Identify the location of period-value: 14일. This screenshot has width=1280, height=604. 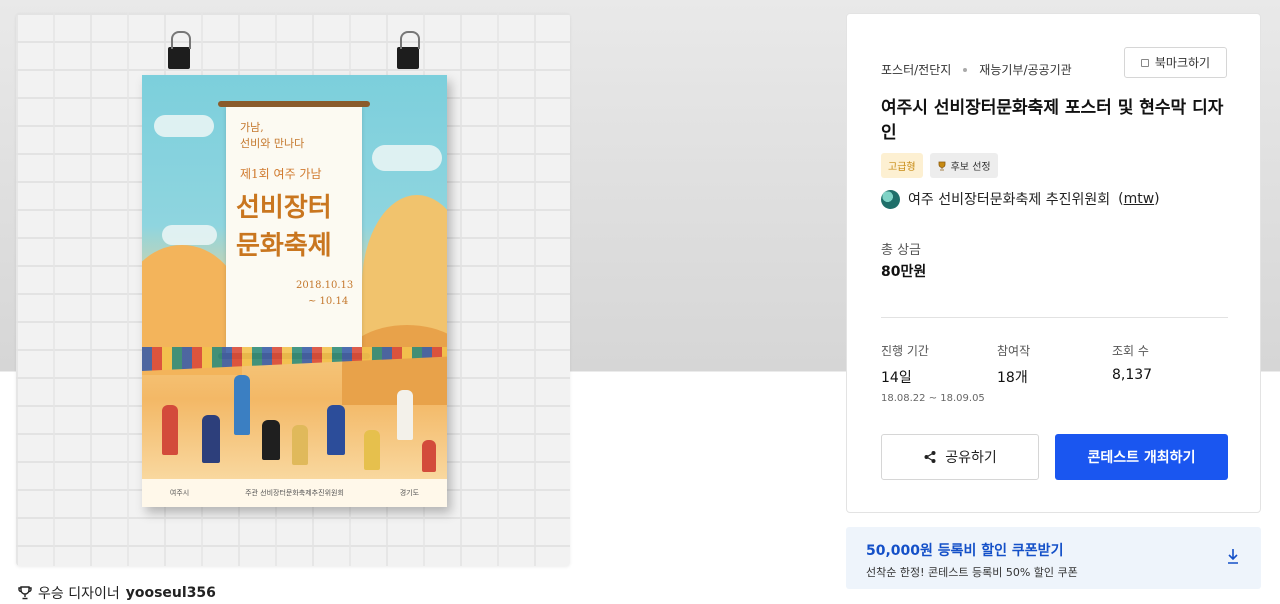
(896, 378).